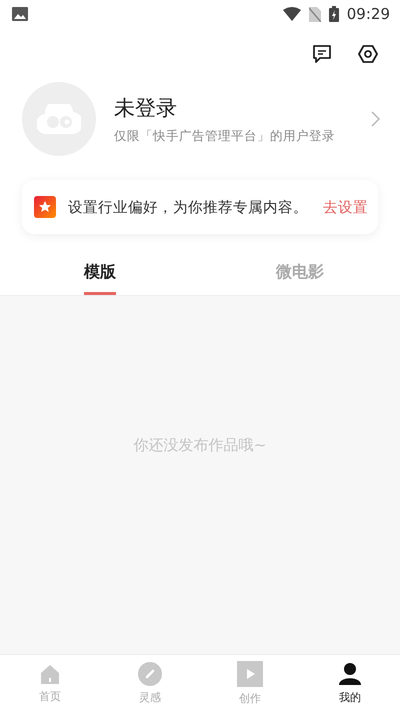 The height and width of the screenshot is (711, 400). I want to click on tab: 微电影, so click(300, 273).